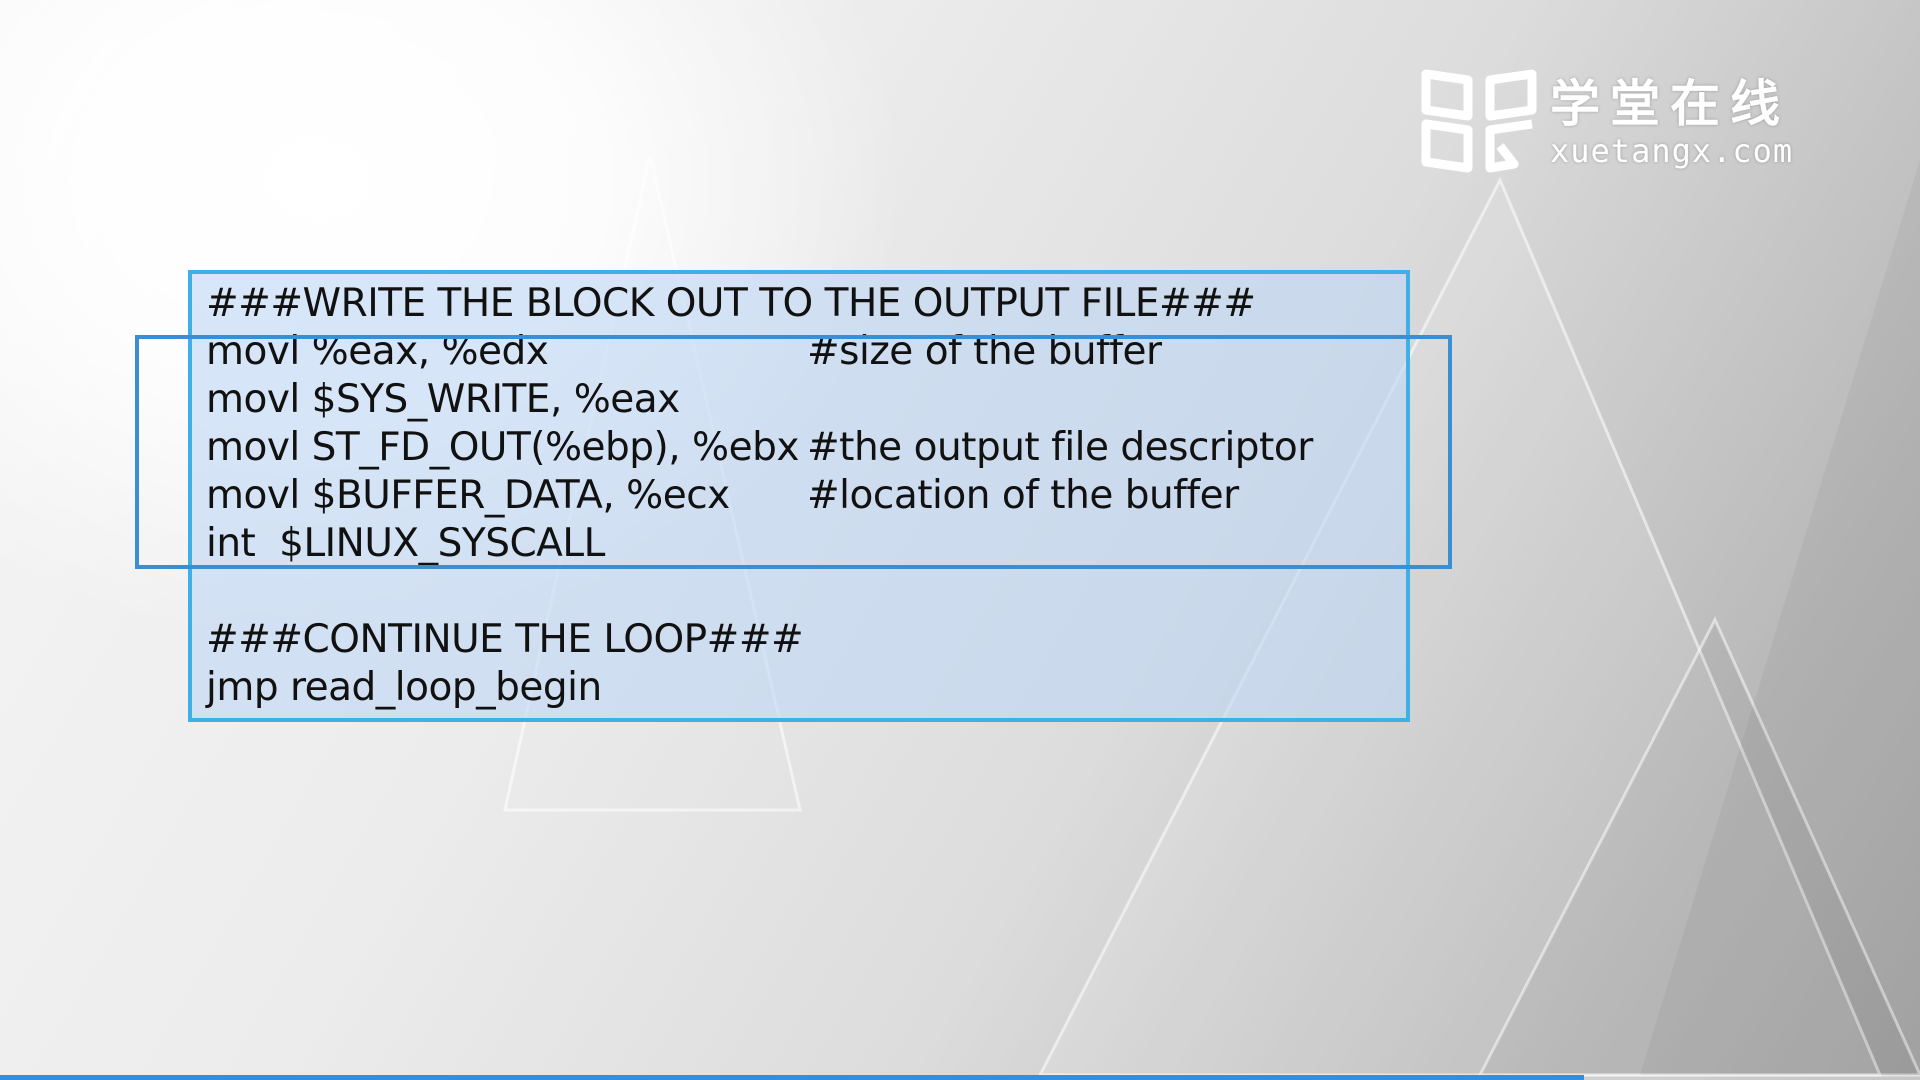  I want to click on code-instruction: jmp read_loop_begin, so click(404, 687).